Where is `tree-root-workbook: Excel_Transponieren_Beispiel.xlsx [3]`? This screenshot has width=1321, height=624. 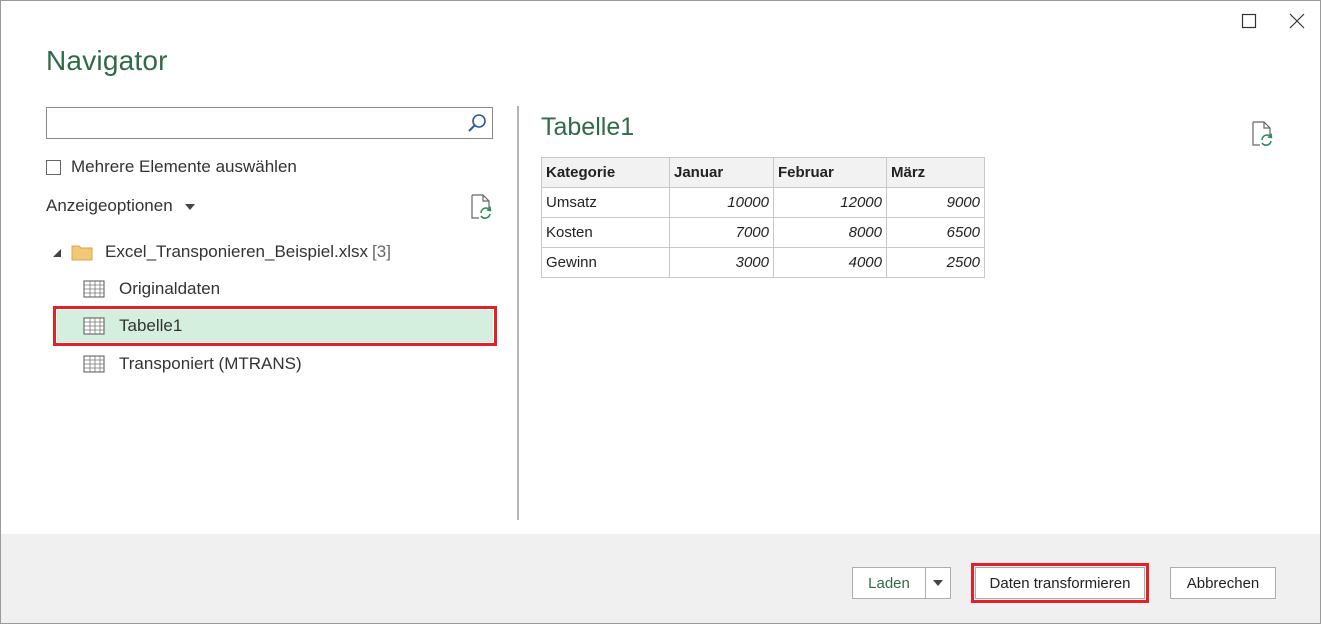
tree-root-workbook: Excel_Transponieren_Beispiel.xlsx [3] is located at coordinates (222, 252).